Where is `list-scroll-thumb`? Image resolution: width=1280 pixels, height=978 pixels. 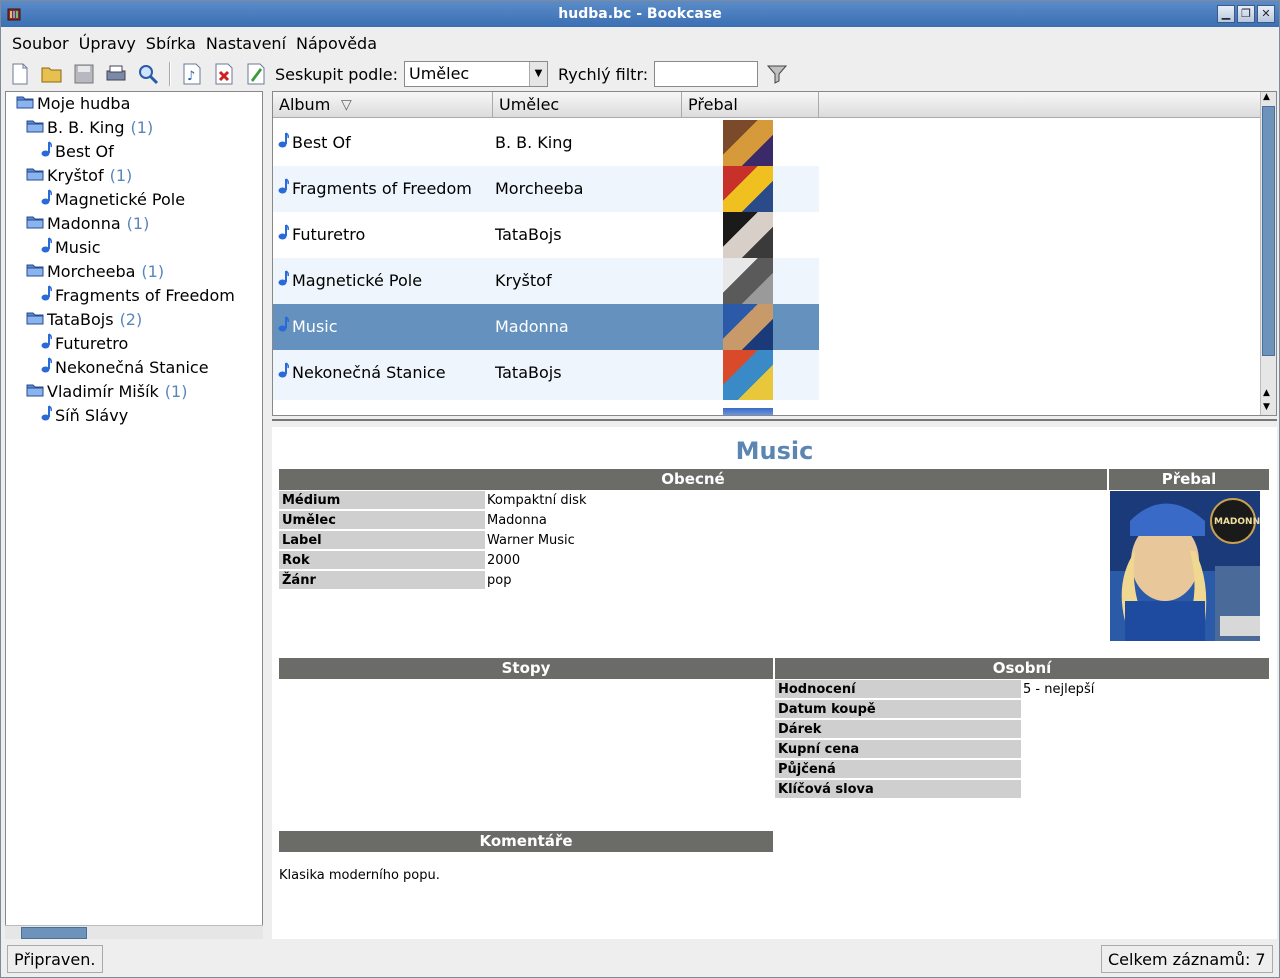 list-scroll-thumb is located at coordinates (1268, 231).